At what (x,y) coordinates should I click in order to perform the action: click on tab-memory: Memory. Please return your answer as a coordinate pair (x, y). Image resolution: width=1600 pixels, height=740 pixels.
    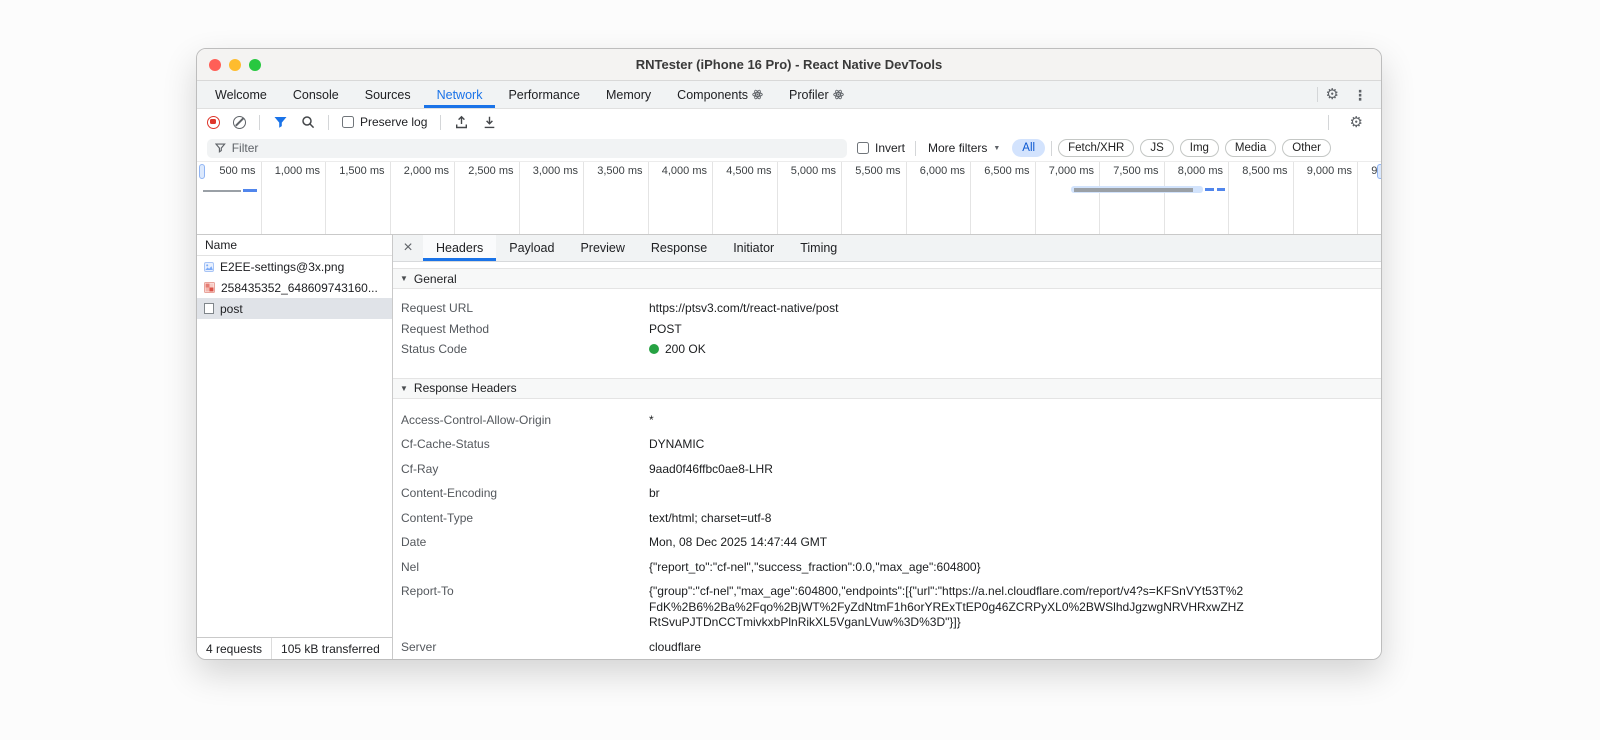
    Looking at the image, I should click on (628, 94).